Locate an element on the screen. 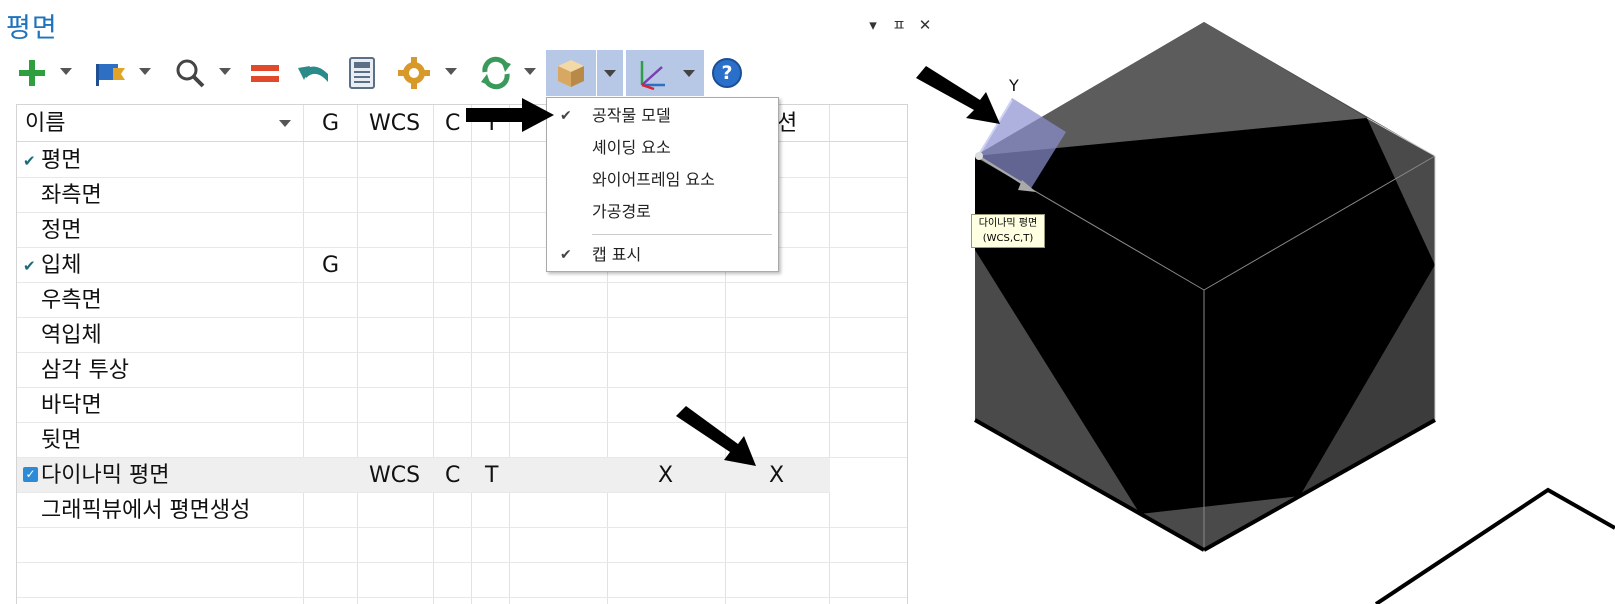 This screenshot has width=1615, height=604. table-row: 바닥면 is located at coordinates (462, 405).